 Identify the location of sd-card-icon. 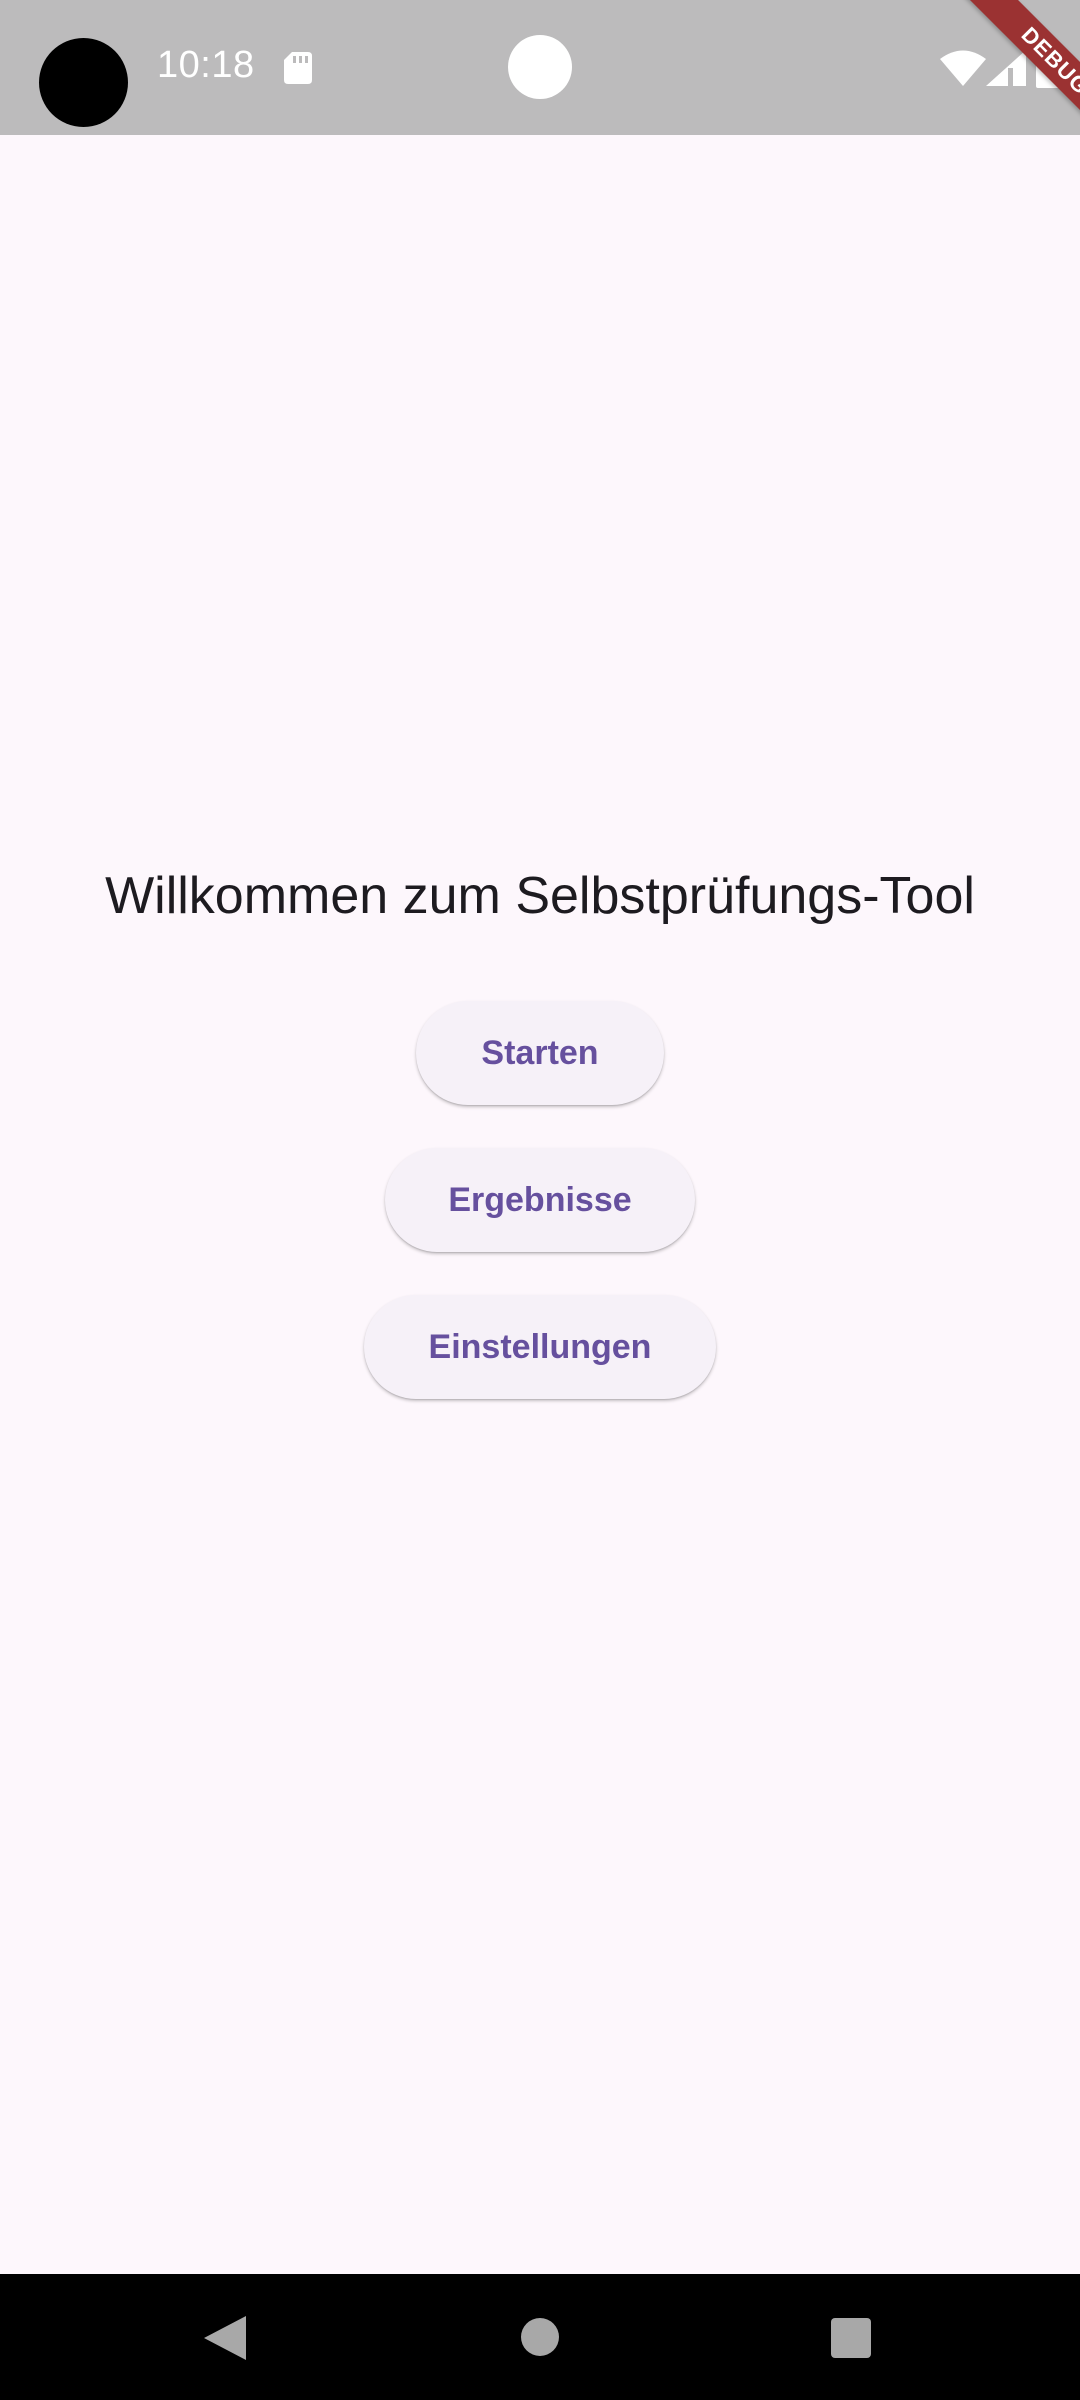
(298, 68).